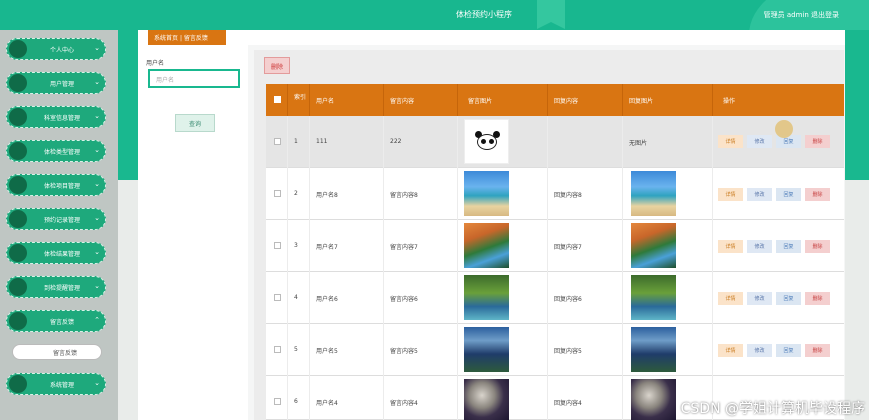  What do you see at coordinates (555, 246) in the screenshot?
I see `table-row: 3 用户名7 留言内容7 回复内容7 详情 修改 回复 删除` at bounding box center [555, 246].